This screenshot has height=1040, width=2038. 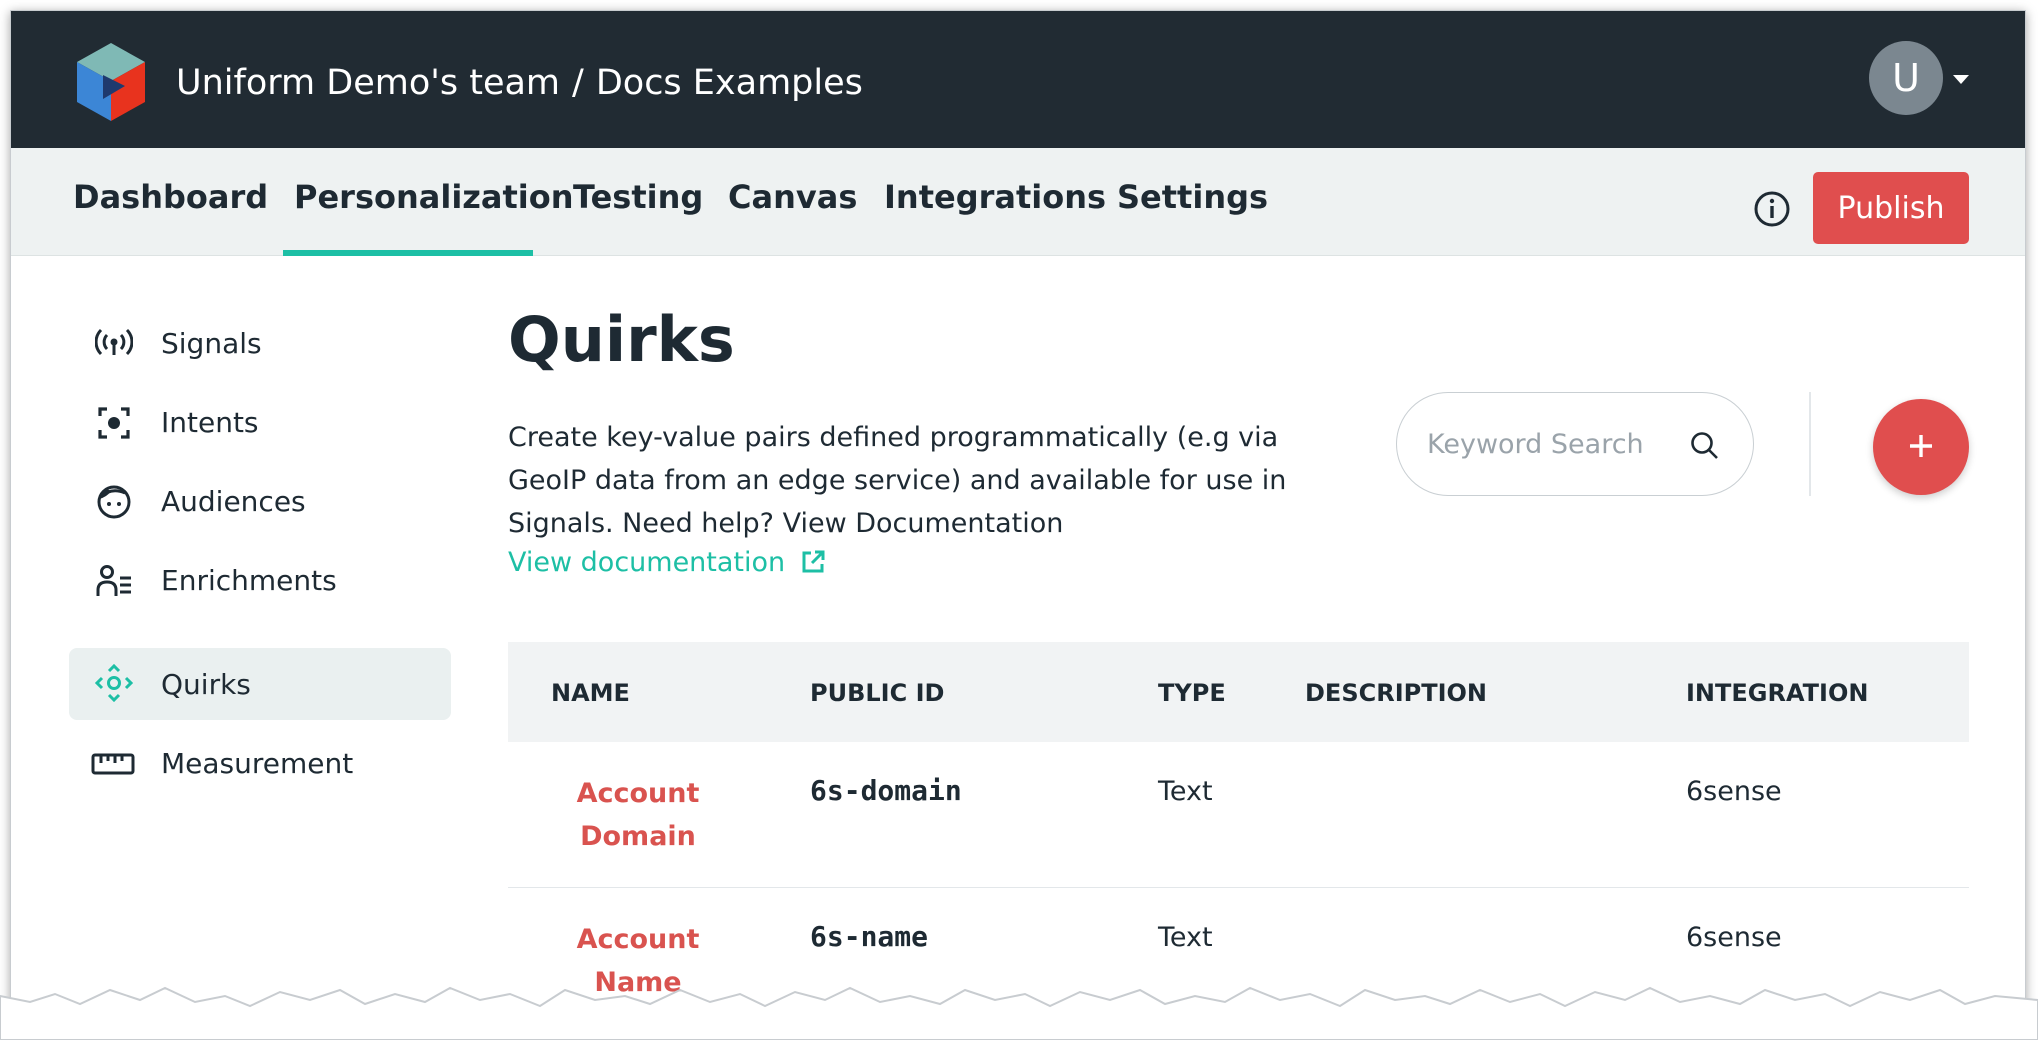 I want to click on torn-edge-decoration, so click(x=1019, y=1013).